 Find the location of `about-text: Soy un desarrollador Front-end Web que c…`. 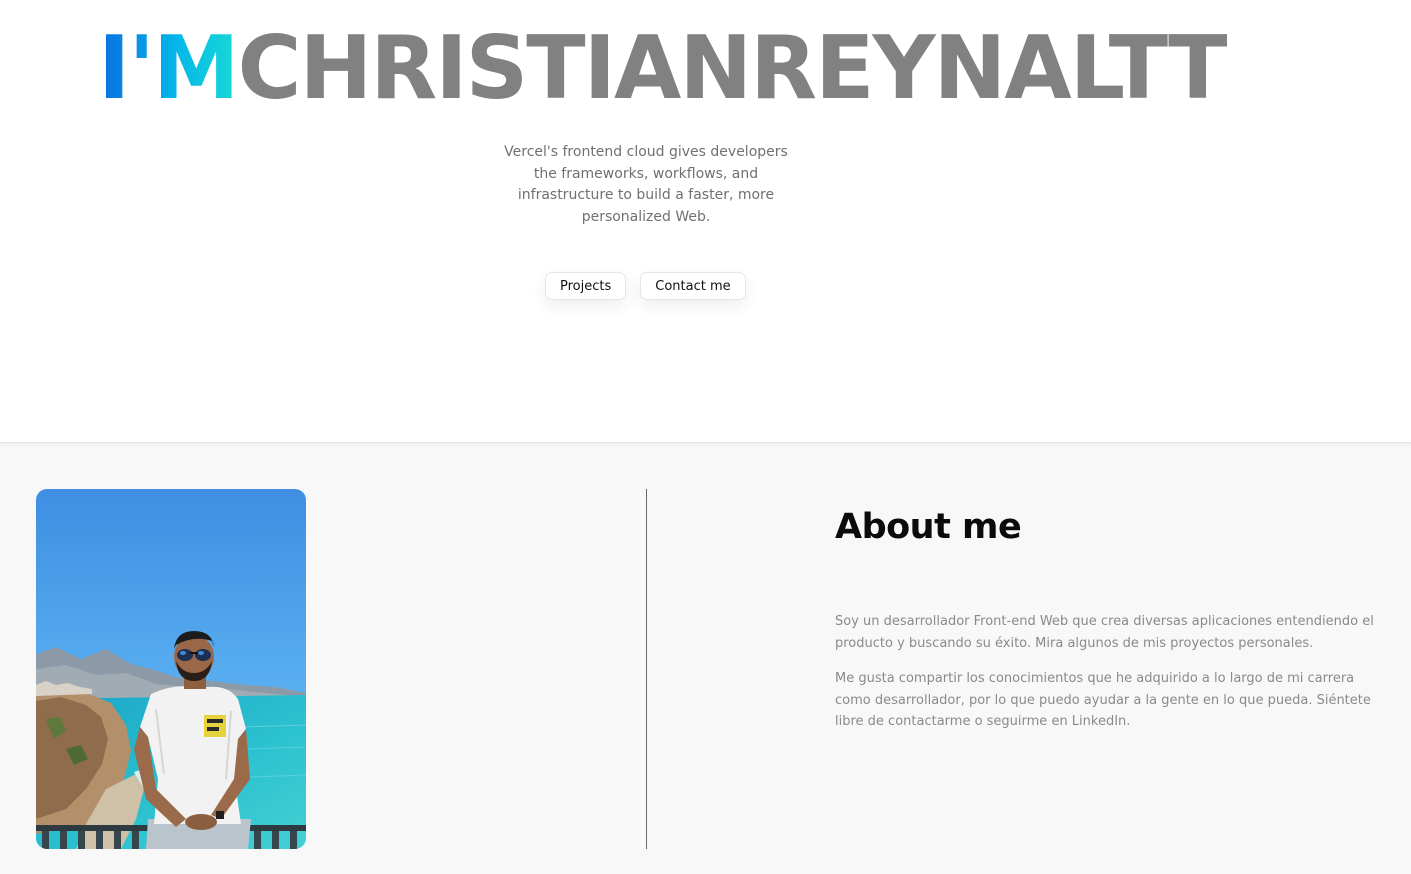

about-text: Soy un desarrollador Front-end Web que c… is located at coordinates (1113, 679).